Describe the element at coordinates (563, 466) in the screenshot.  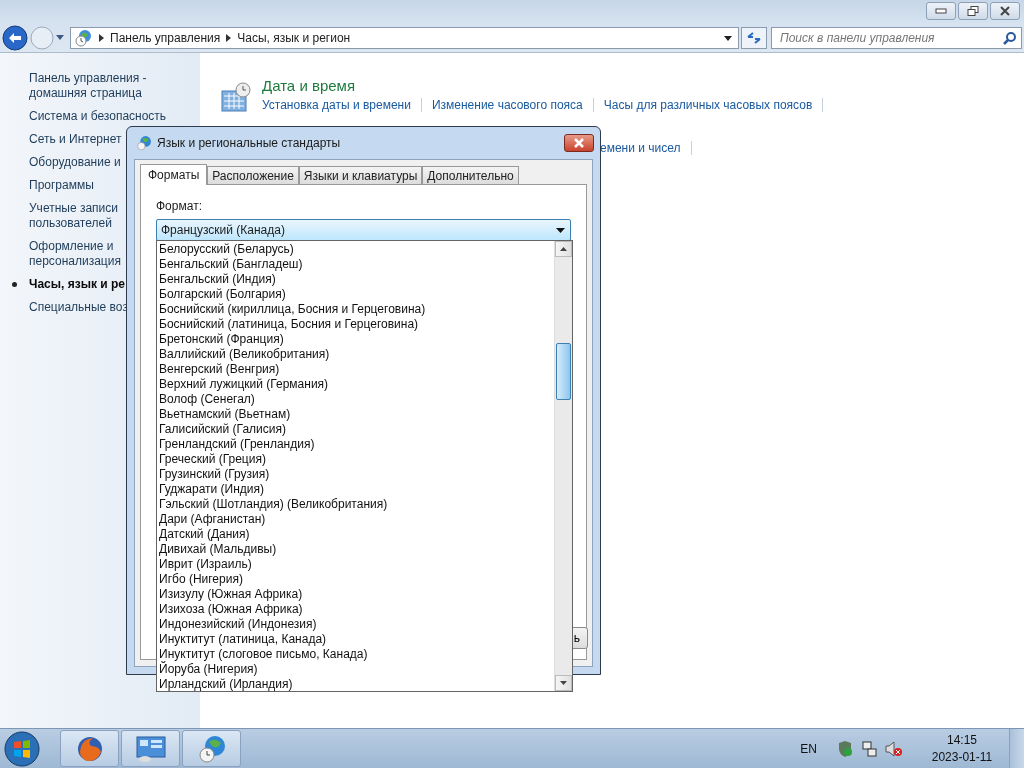
I see `scrollbar` at that location.